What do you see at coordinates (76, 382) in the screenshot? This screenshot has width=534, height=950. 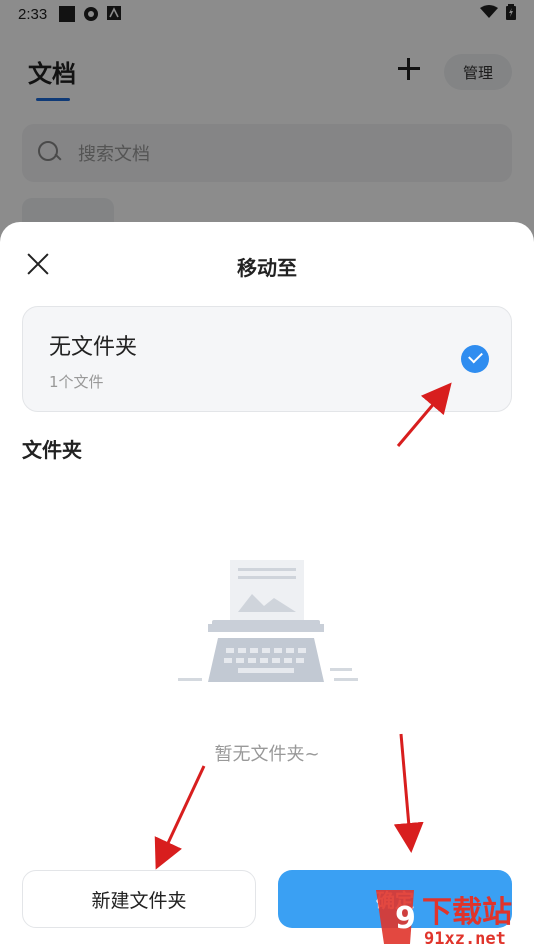 I see `no-folder-subtitle: 1个文件` at bounding box center [76, 382].